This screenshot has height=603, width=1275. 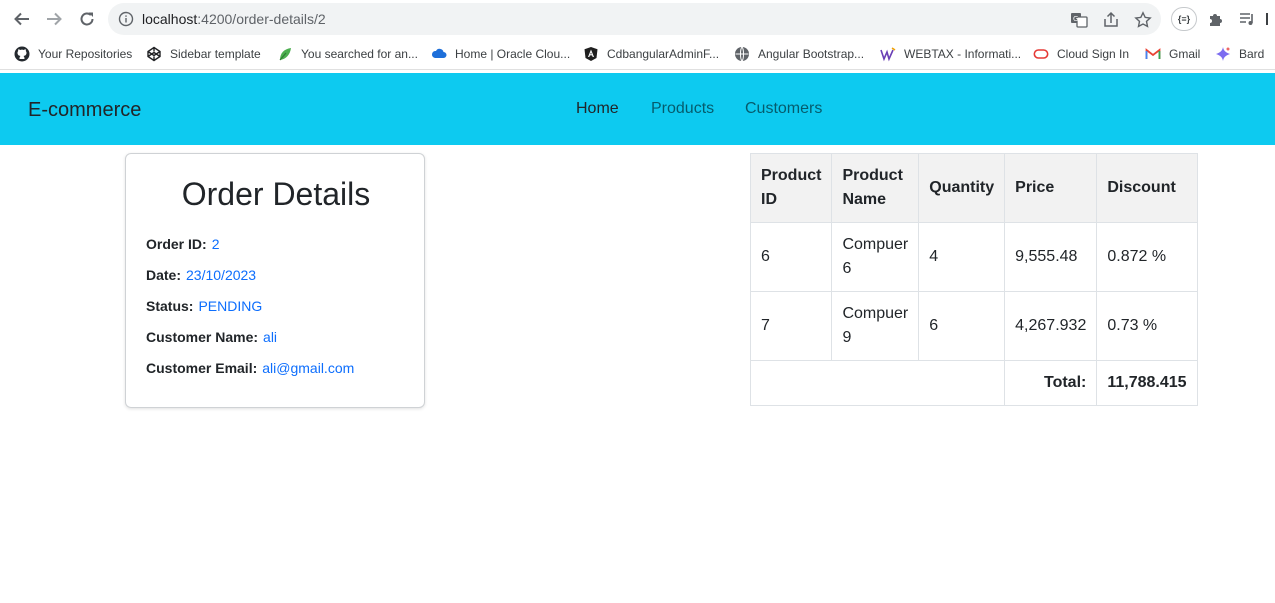 I want to click on nav-link-customers: Customers, so click(x=783, y=109).